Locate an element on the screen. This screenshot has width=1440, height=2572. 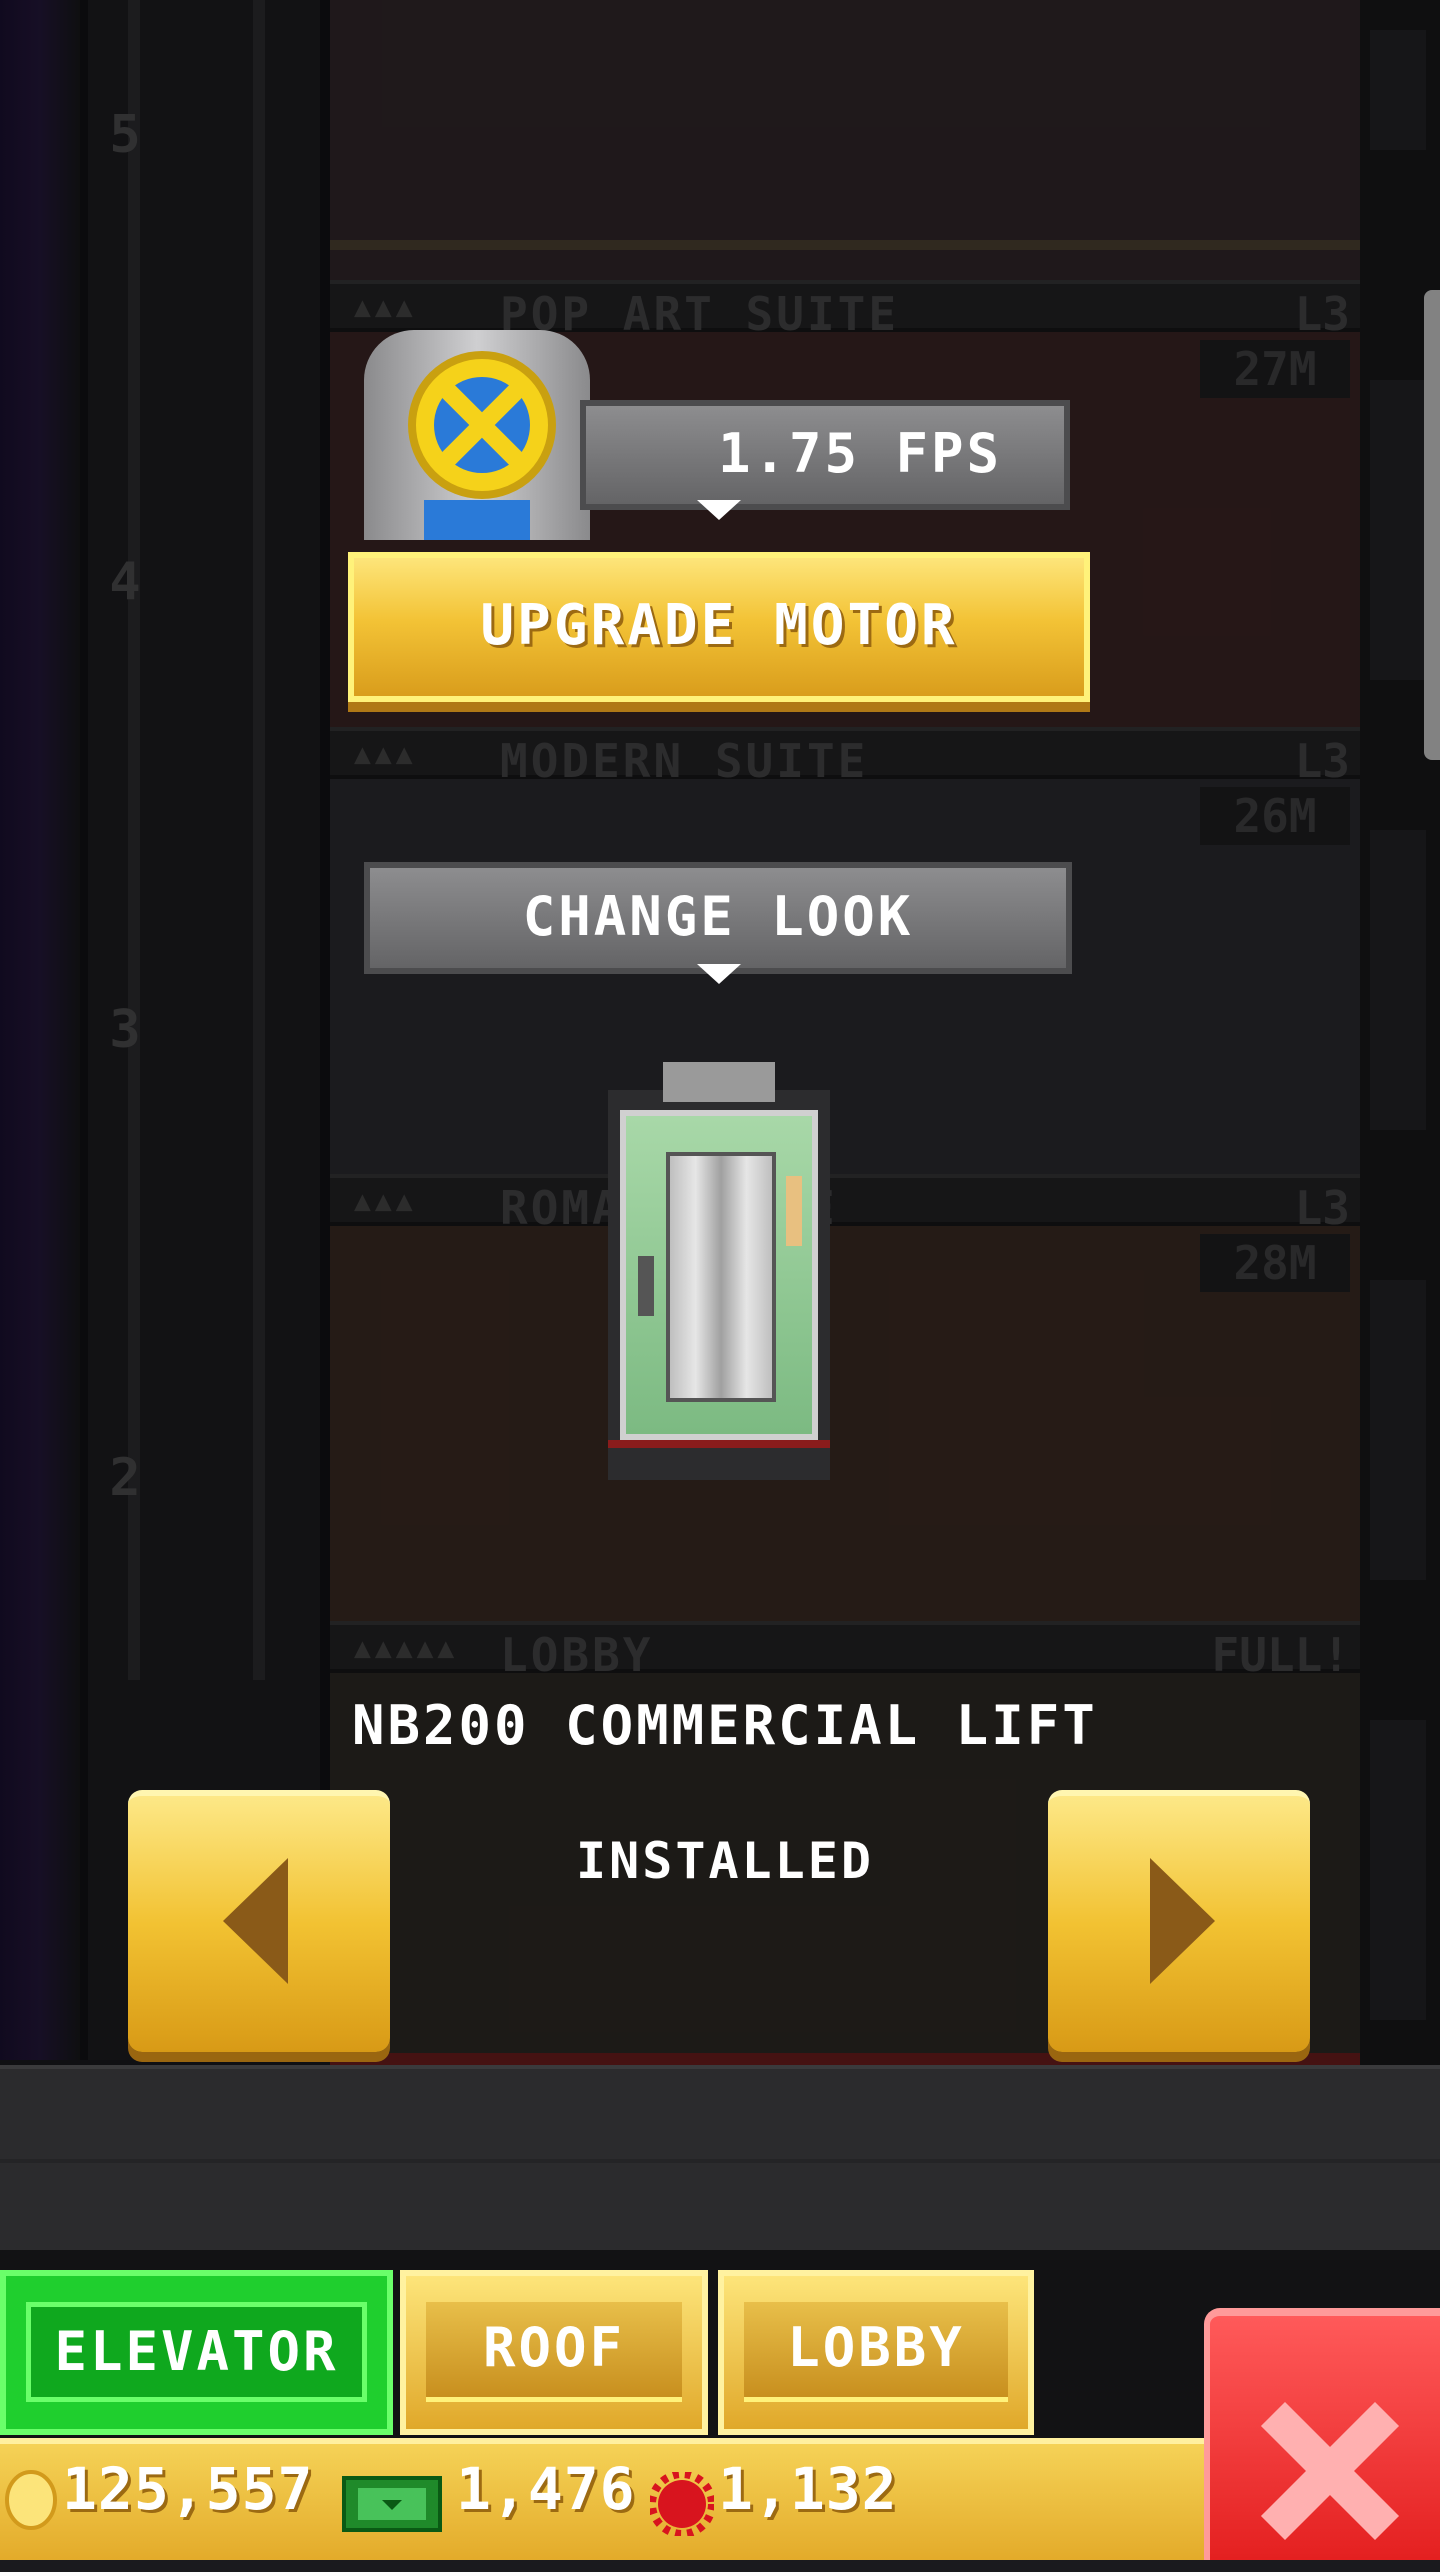
motor-speed-display: 1.75 FPS is located at coordinates (825, 455).